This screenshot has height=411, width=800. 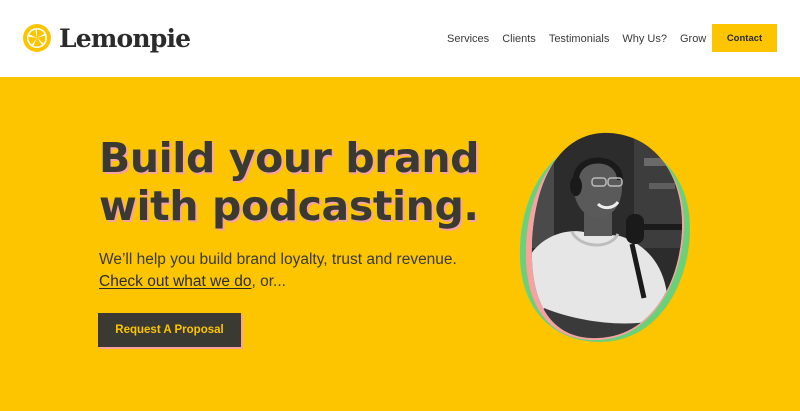 What do you see at coordinates (468, 39) in the screenshot?
I see `nav-item-services: Services` at bounding box center [468, 39].